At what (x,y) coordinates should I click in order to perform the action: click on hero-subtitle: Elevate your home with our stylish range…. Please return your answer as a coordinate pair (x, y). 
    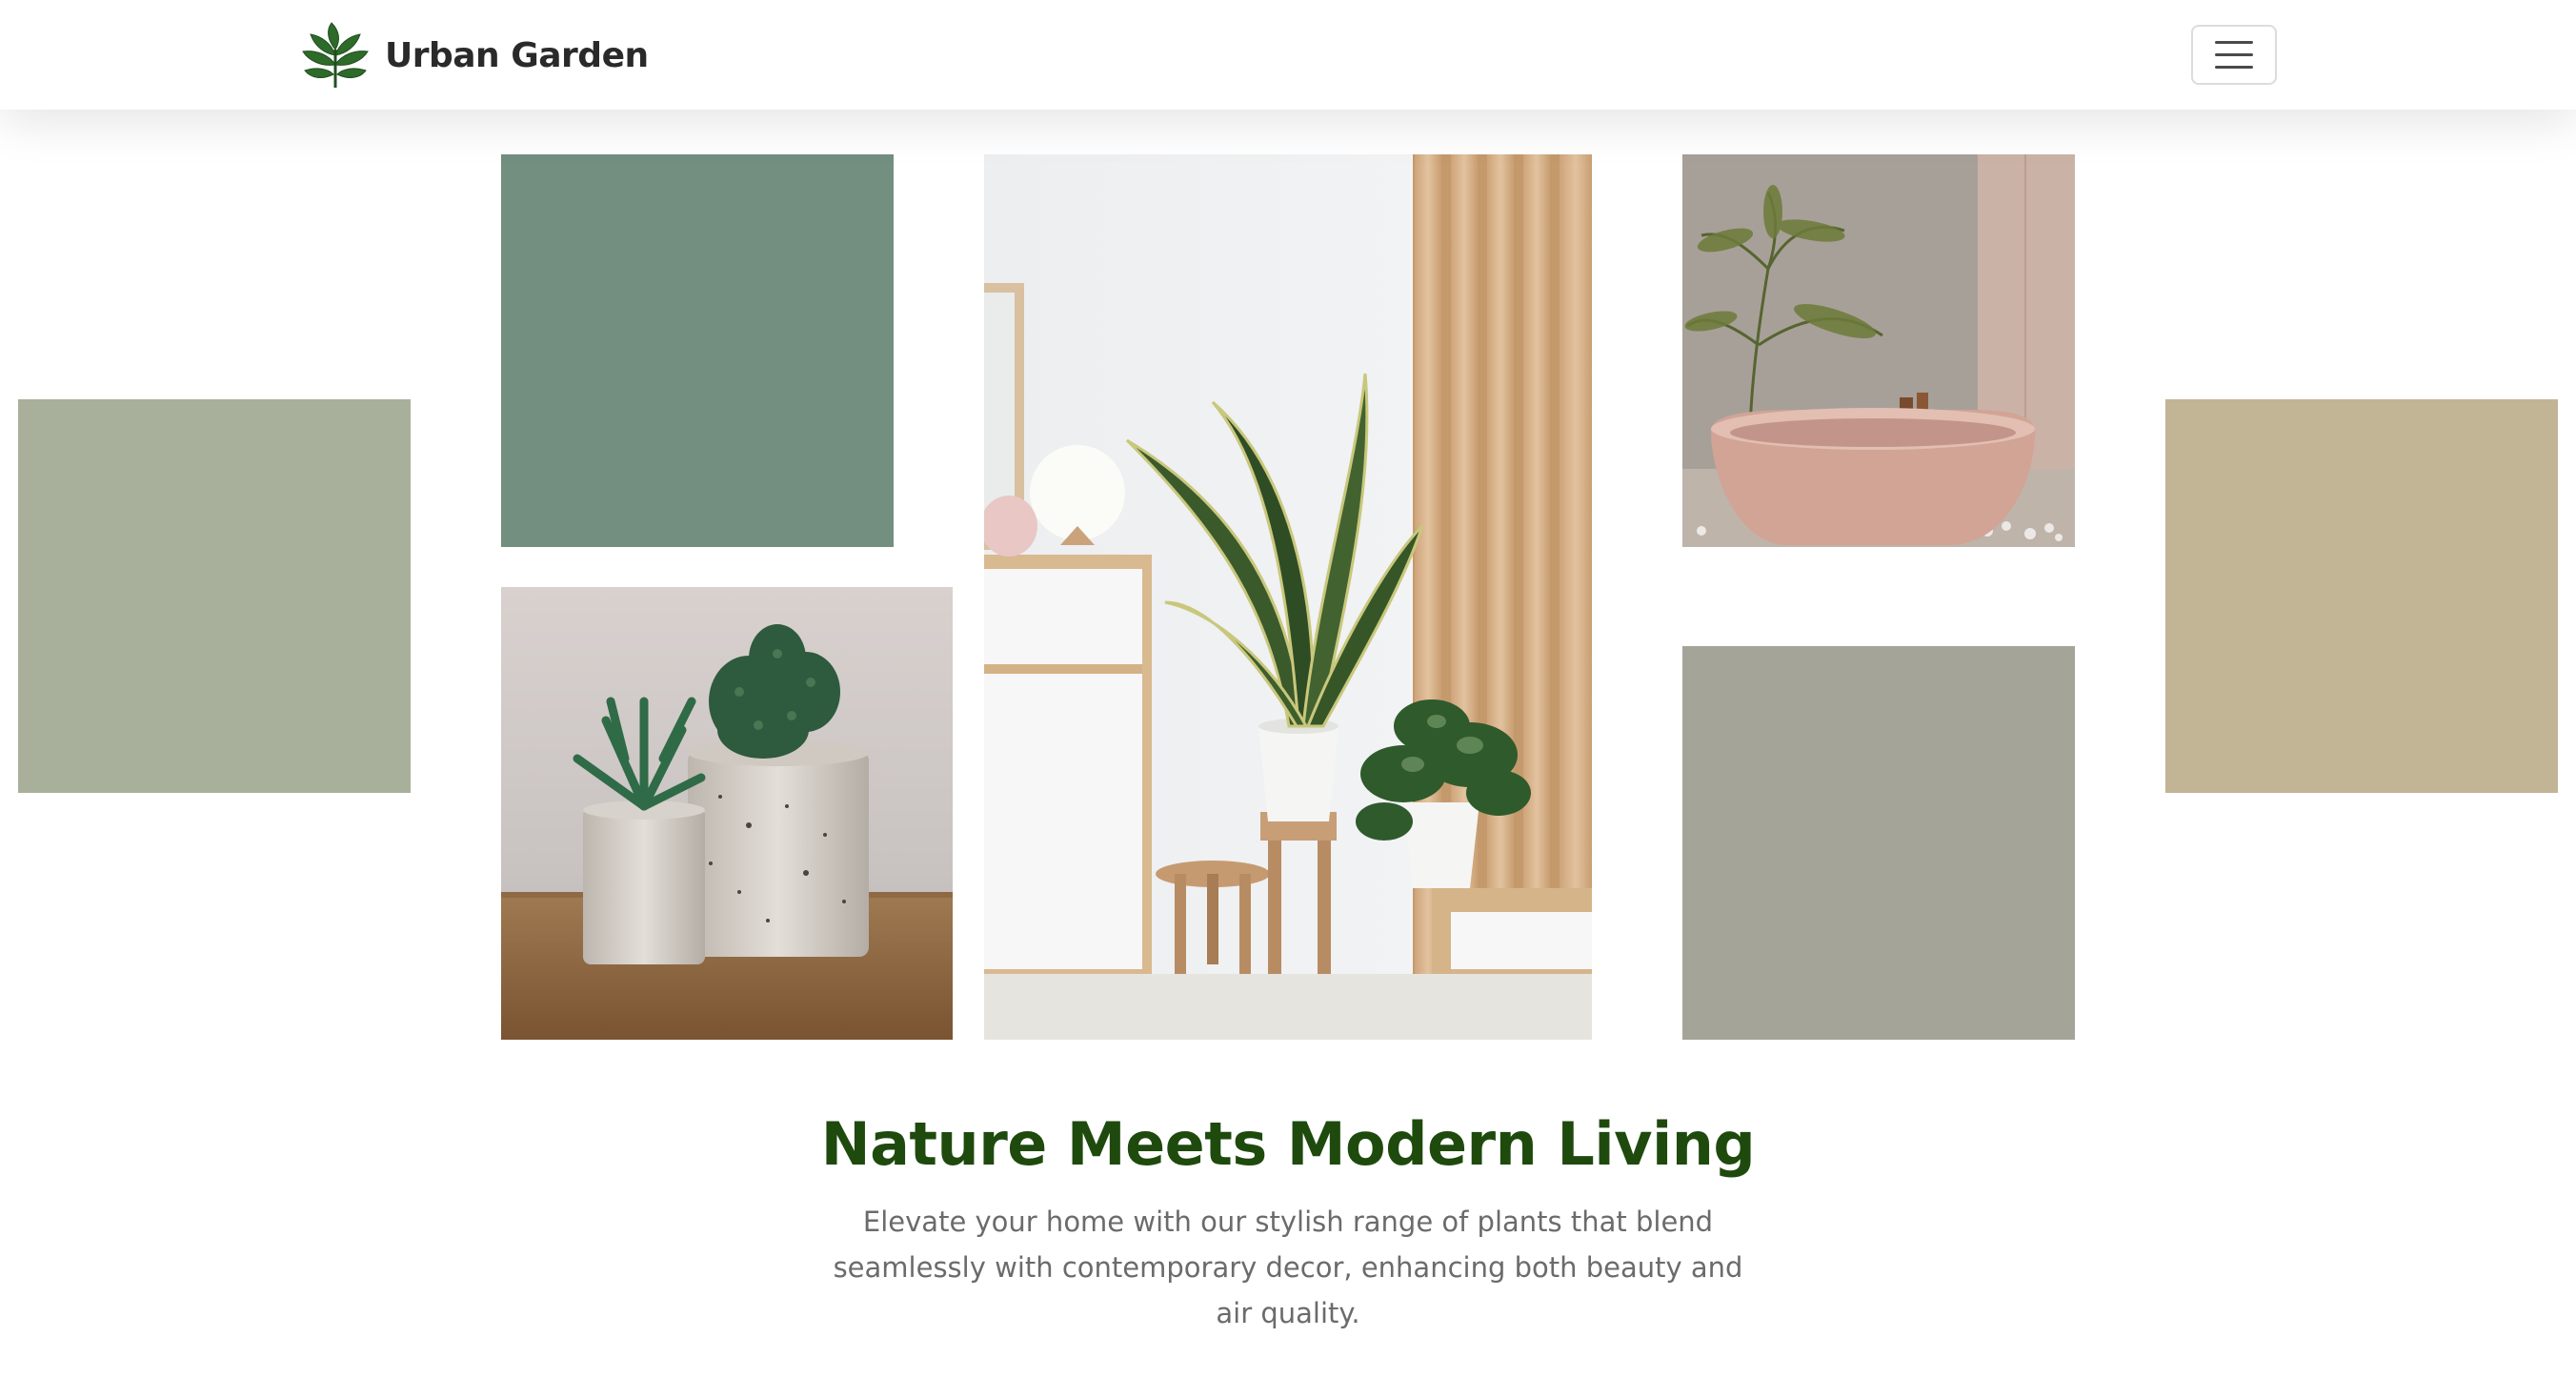
    Looking at the image, I should click on (1288, 1267).